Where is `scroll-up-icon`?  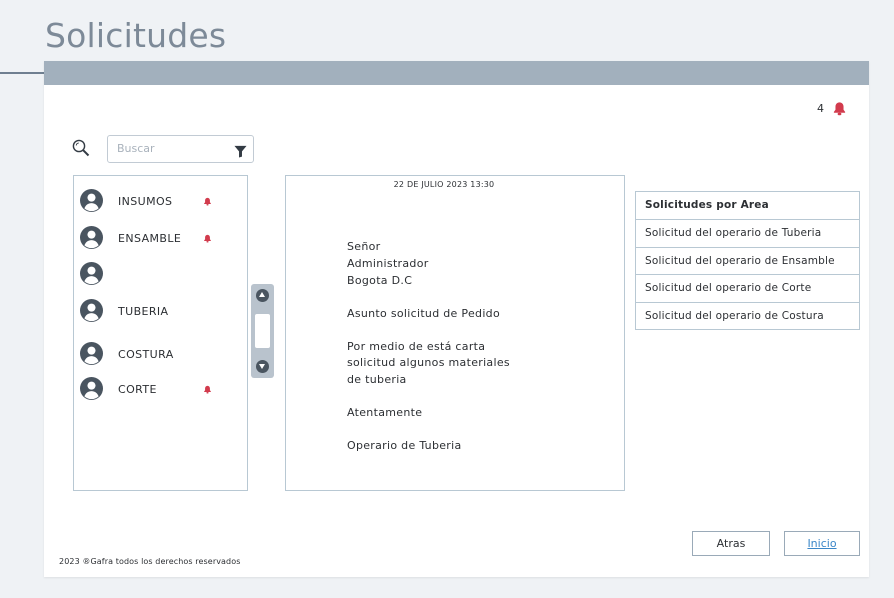 scroll-up-icon is located at coordinates (262, 295).